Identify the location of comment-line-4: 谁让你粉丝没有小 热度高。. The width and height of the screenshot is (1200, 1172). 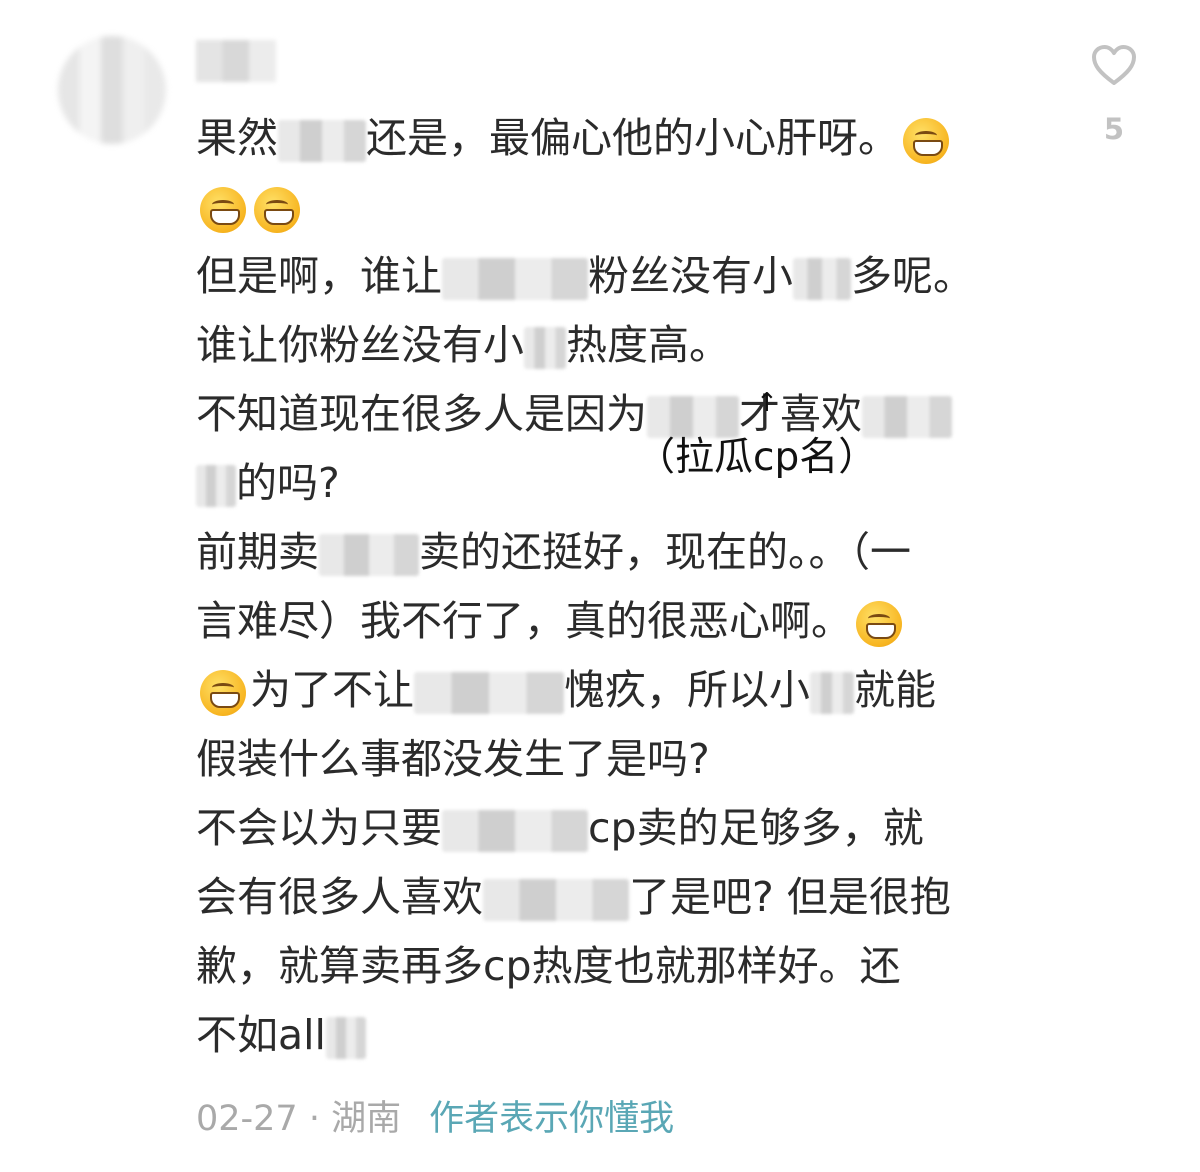
(611, 345).